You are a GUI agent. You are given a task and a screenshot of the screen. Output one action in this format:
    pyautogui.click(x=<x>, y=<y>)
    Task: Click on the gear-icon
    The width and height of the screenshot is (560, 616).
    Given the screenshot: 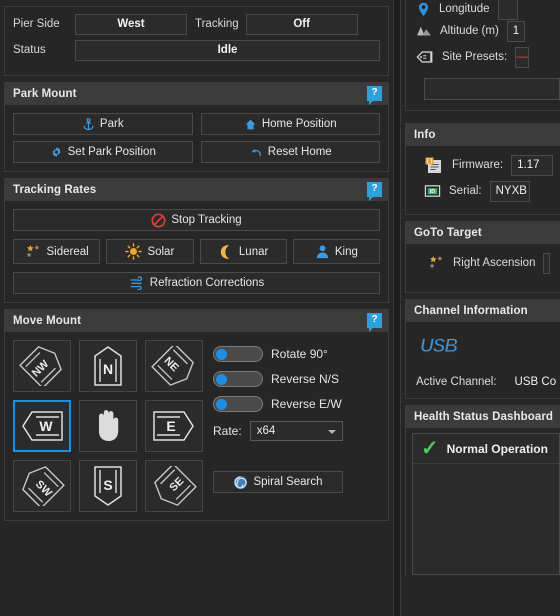 What is the action you would take?
    pyautogui.click(x=56, y=152)
    